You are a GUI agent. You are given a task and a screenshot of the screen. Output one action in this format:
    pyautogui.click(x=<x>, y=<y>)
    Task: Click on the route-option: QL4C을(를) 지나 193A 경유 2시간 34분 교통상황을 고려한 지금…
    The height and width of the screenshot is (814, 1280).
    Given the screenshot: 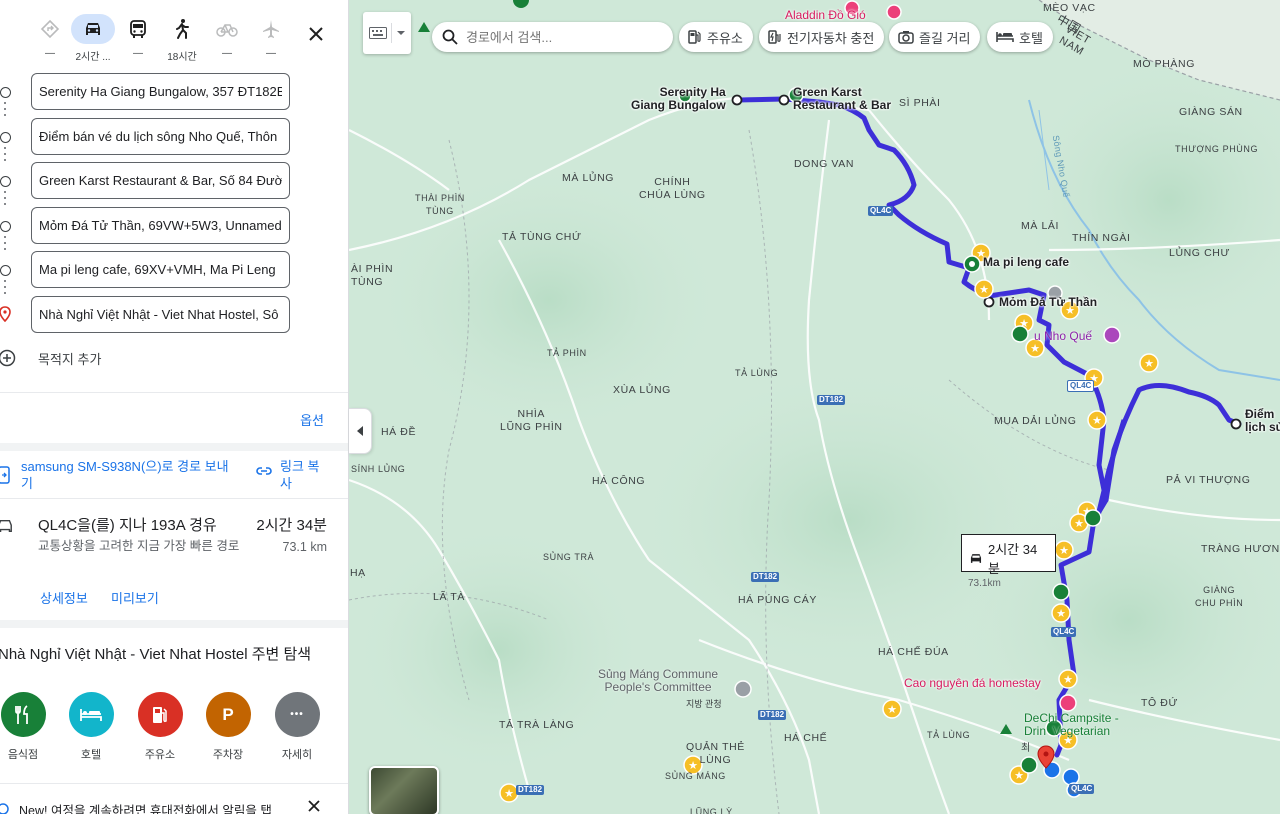 What is the action you would take?
    pyautogui.click(x=174, y=566)
    